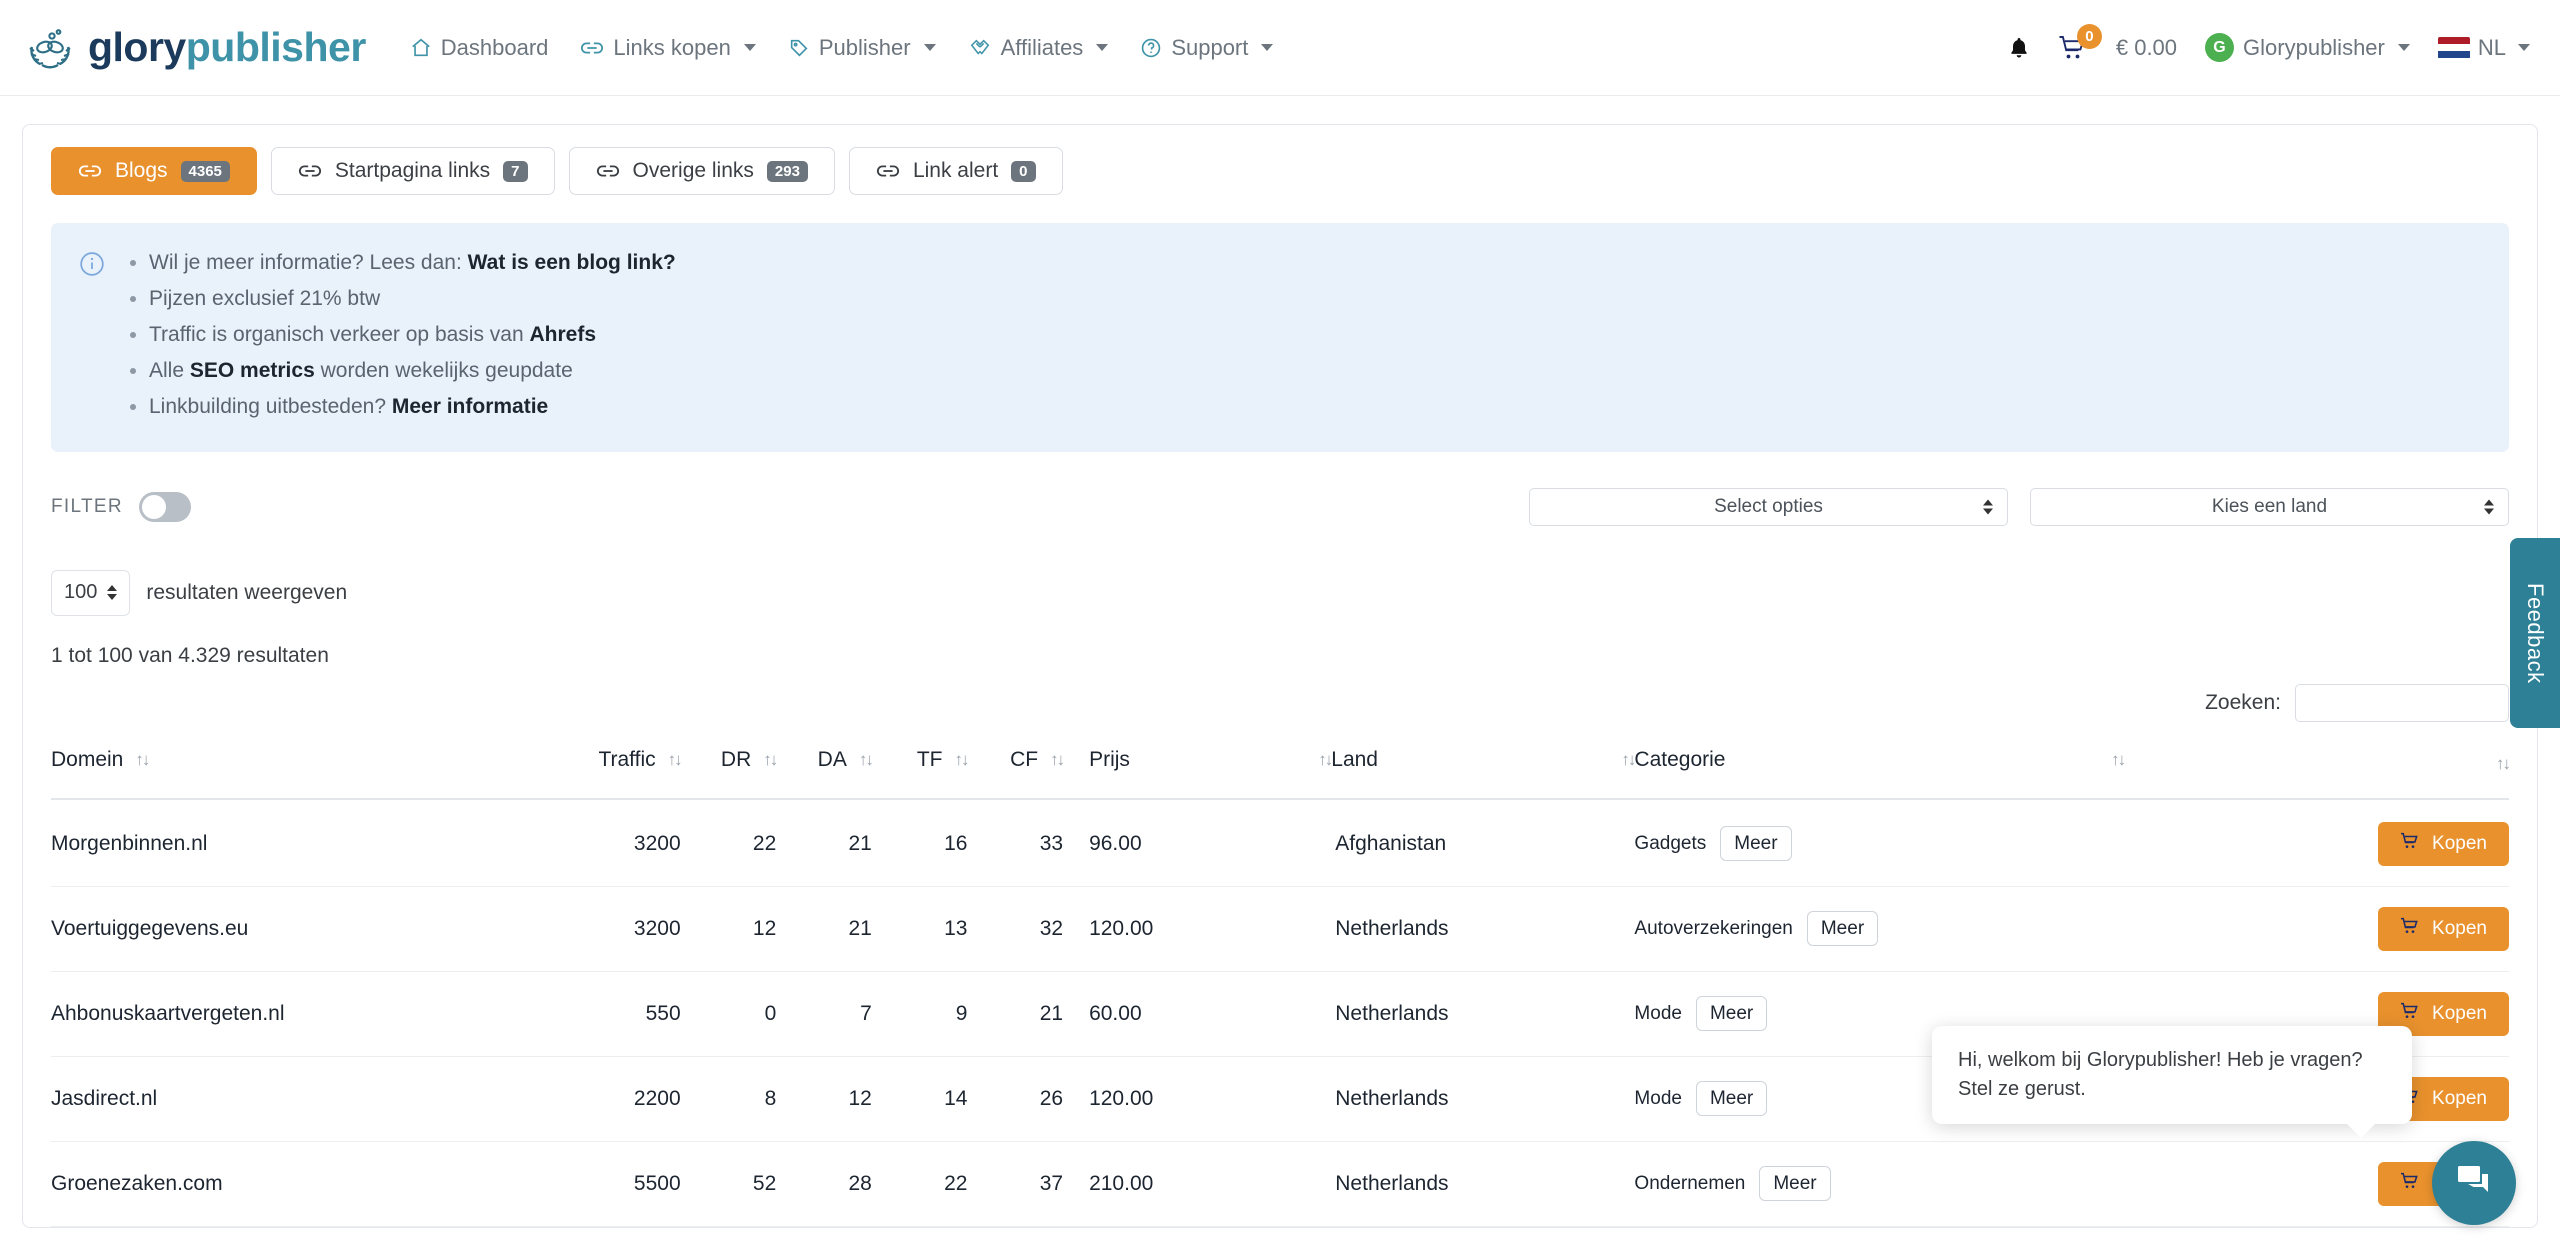 This screenshot has height=1247, width=2560. What do you see at coordinates (736, 759) in the screenshot?
I see `col-label-dr: DR` at bounding box center [736, 759].